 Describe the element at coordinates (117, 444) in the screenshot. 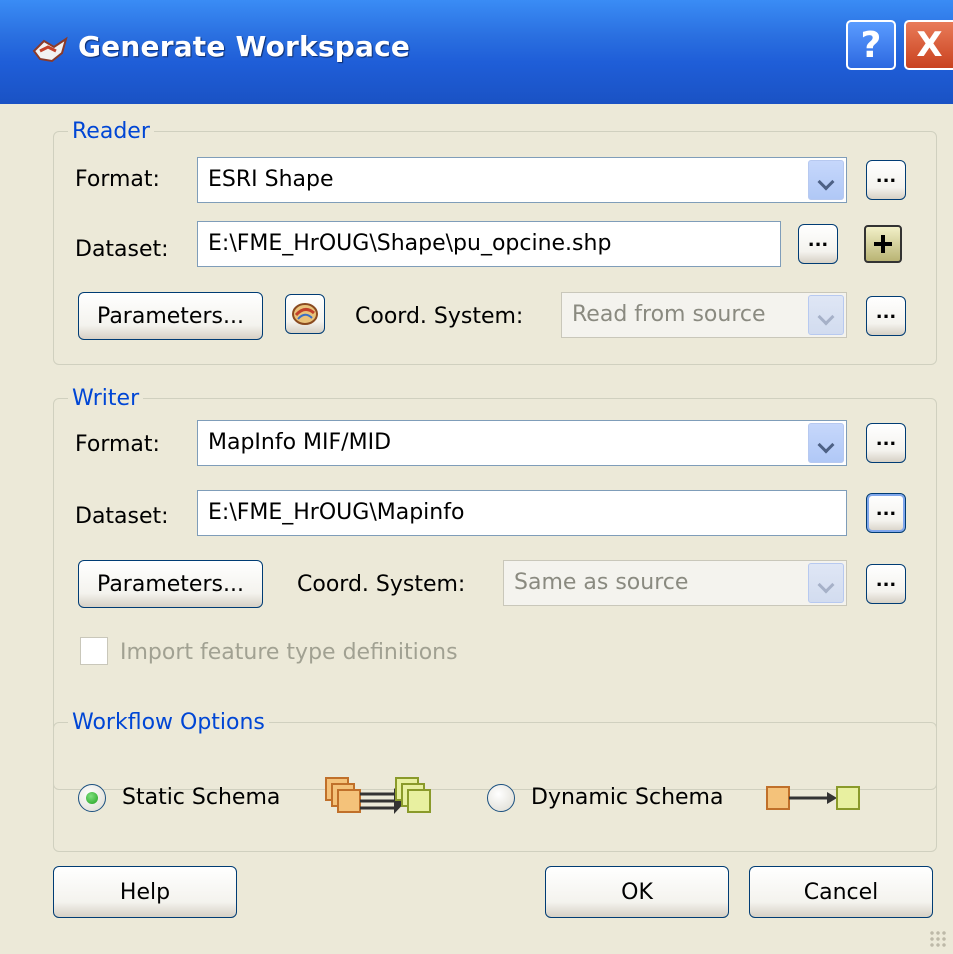

I see `writer-format-label: Format:` at that location.